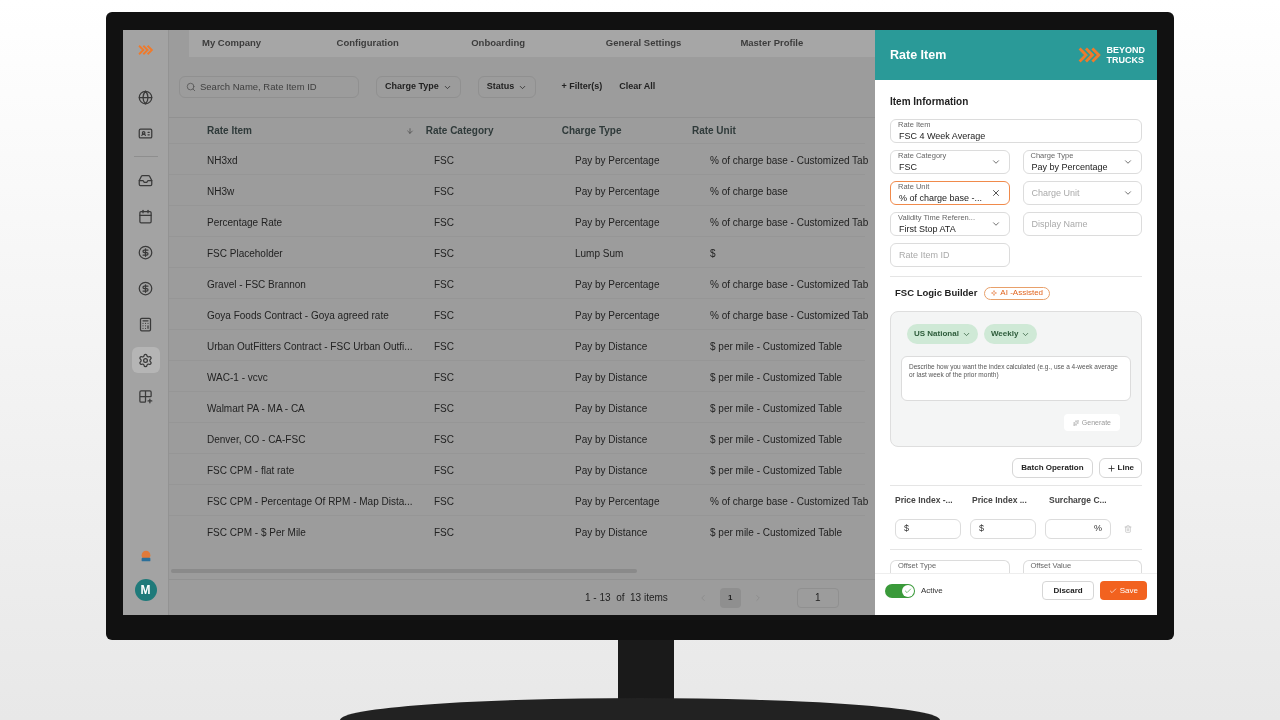 The image size is (1280, 720). What do you see at coordinates (229, 130) in the screenshot?
I see `column-header: Rate Item` at bounding box center [229, 130].